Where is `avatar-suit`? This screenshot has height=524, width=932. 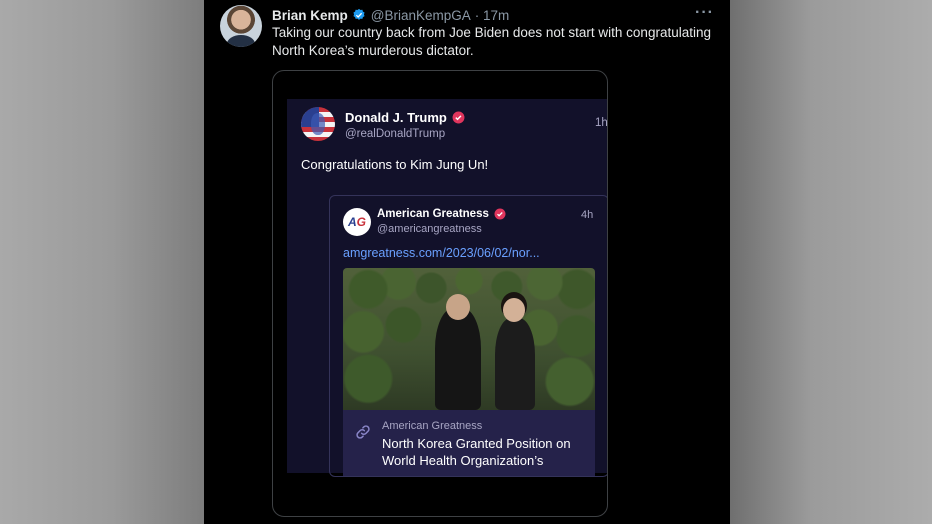
avatar-suit is located at coordinates (241, 41).